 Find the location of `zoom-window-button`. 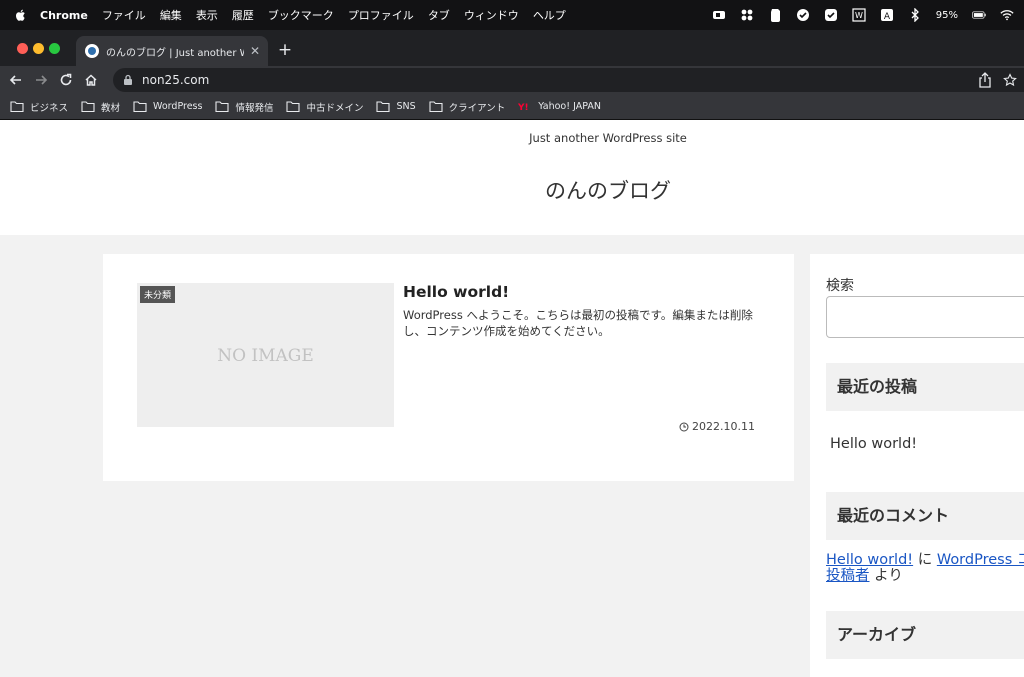

zoom-window-button is located at coordinates (54, 48).